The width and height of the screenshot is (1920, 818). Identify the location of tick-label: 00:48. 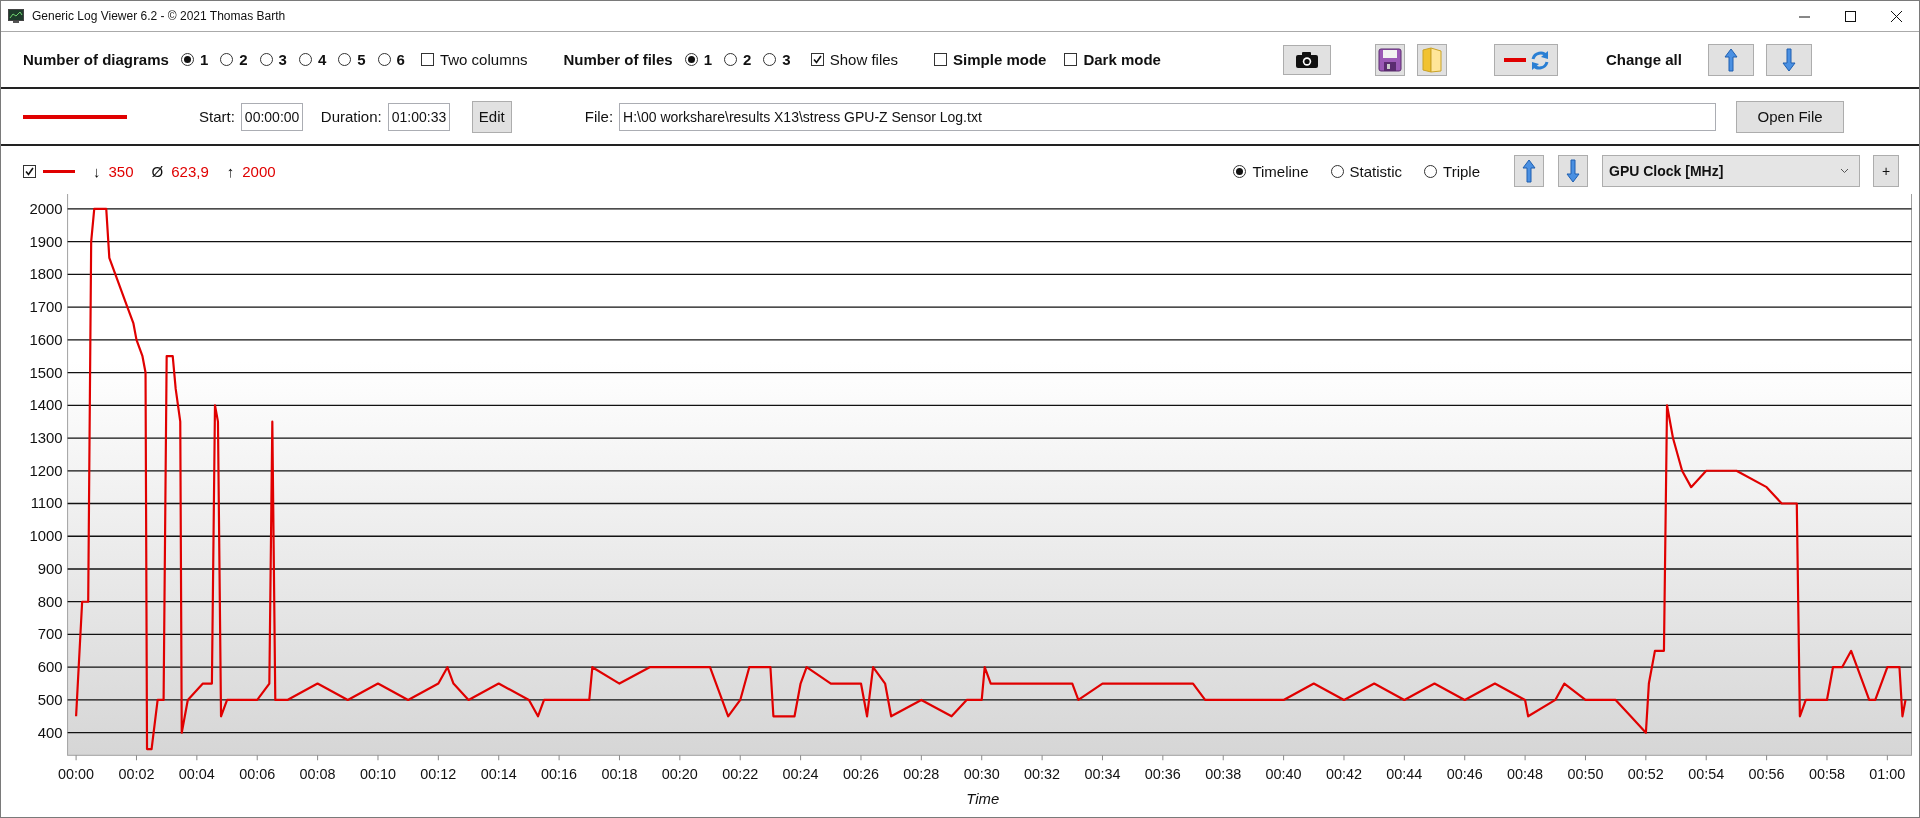
(1525, 774).